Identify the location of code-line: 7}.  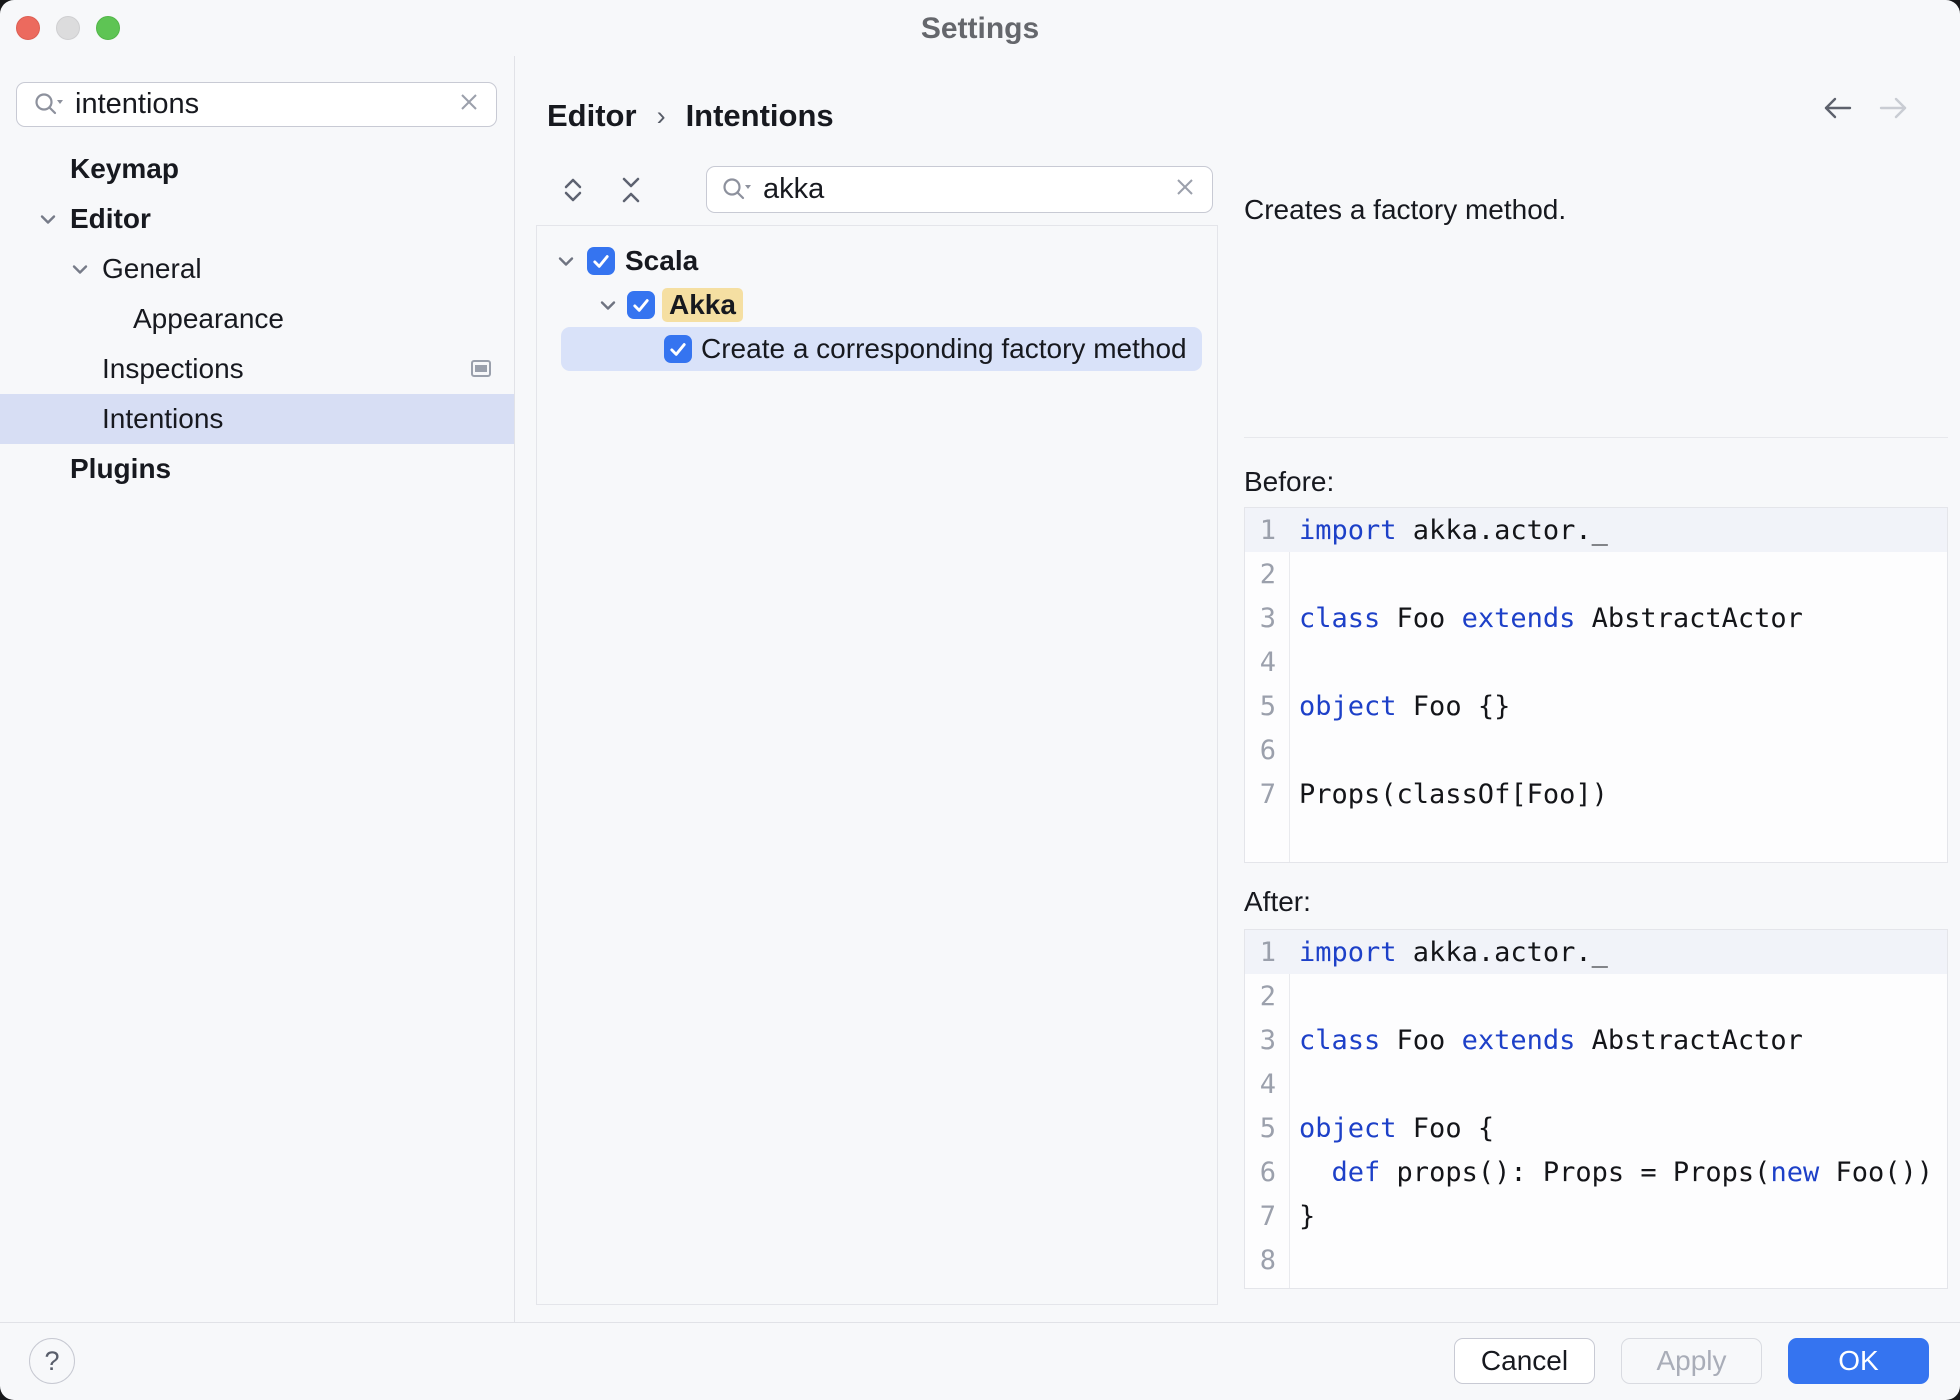
(1596, 1216).